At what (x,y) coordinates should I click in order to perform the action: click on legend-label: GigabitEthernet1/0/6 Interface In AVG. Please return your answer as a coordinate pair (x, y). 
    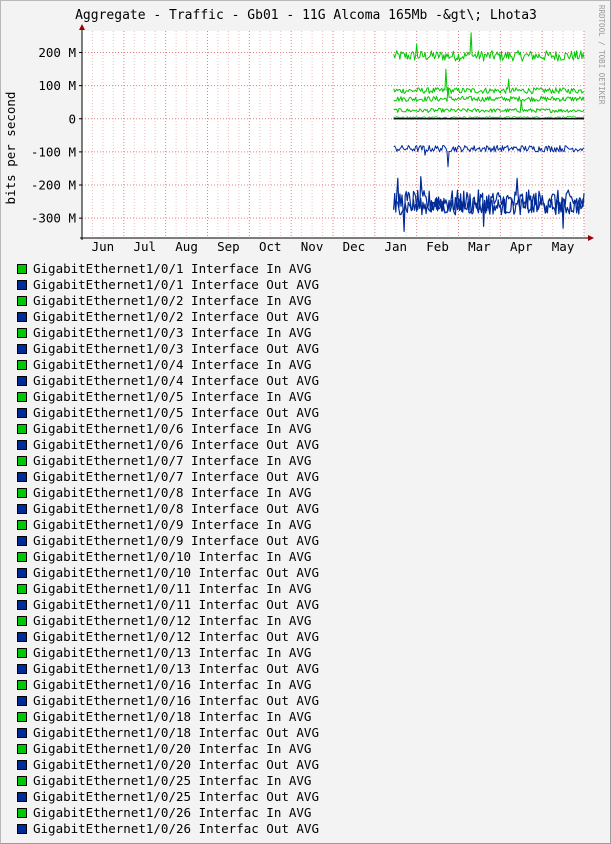
    Looking at the image, I should click on (172, 428).